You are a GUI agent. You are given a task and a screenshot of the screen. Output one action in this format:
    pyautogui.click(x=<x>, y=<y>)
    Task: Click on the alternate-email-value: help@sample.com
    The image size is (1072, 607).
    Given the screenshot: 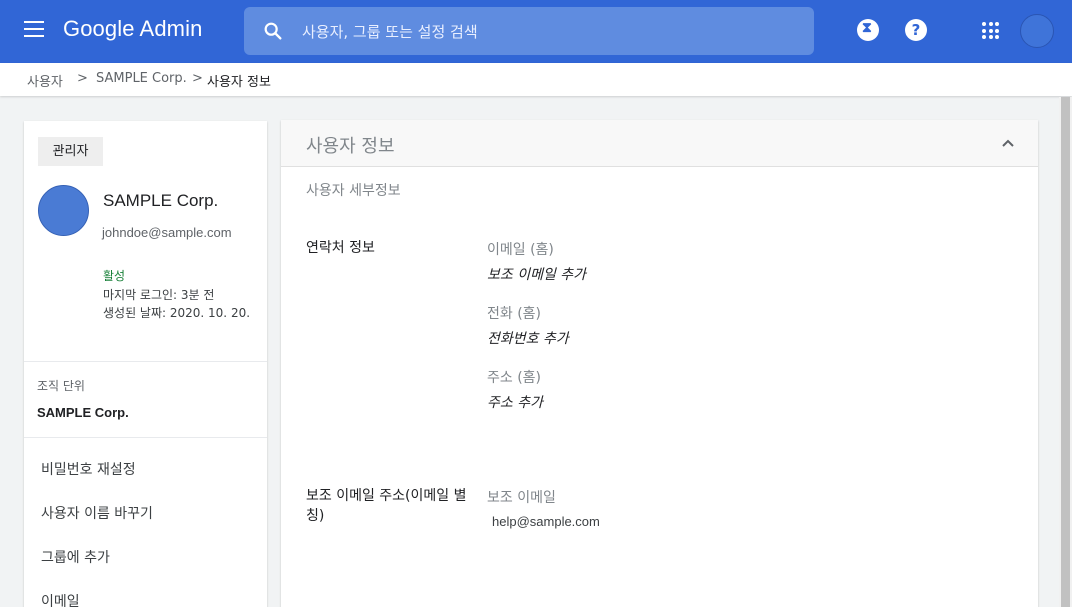 What is the action you would take?
    pyautogui.click(x=546, y=521)
    